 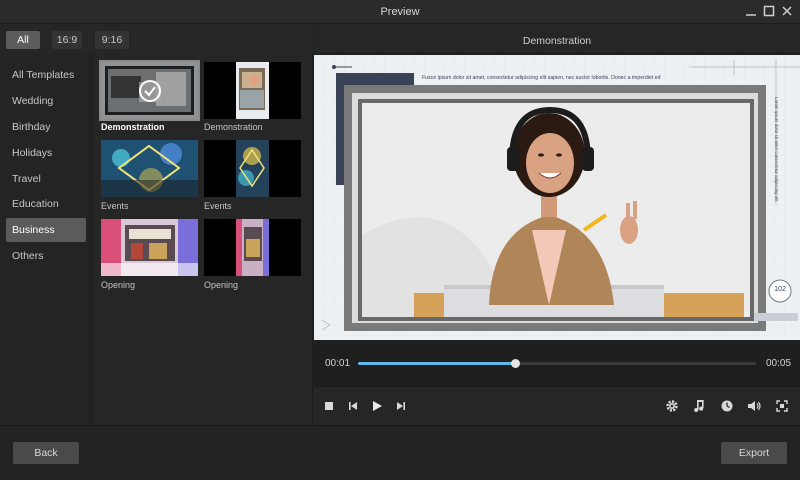 I want to click on close-icon, so click(x=787, y=11).